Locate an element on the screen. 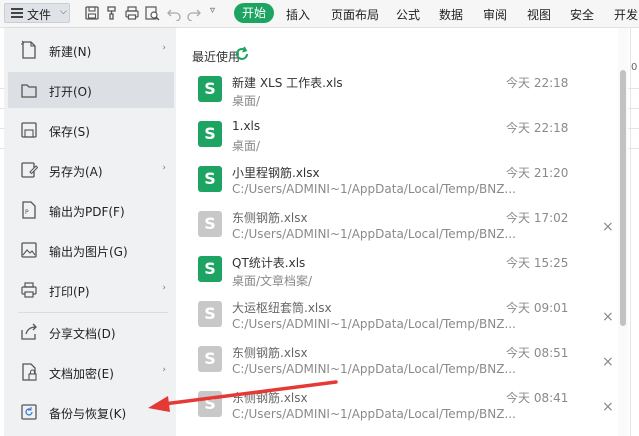  refresh-icon is located at coordinates (242, 54).